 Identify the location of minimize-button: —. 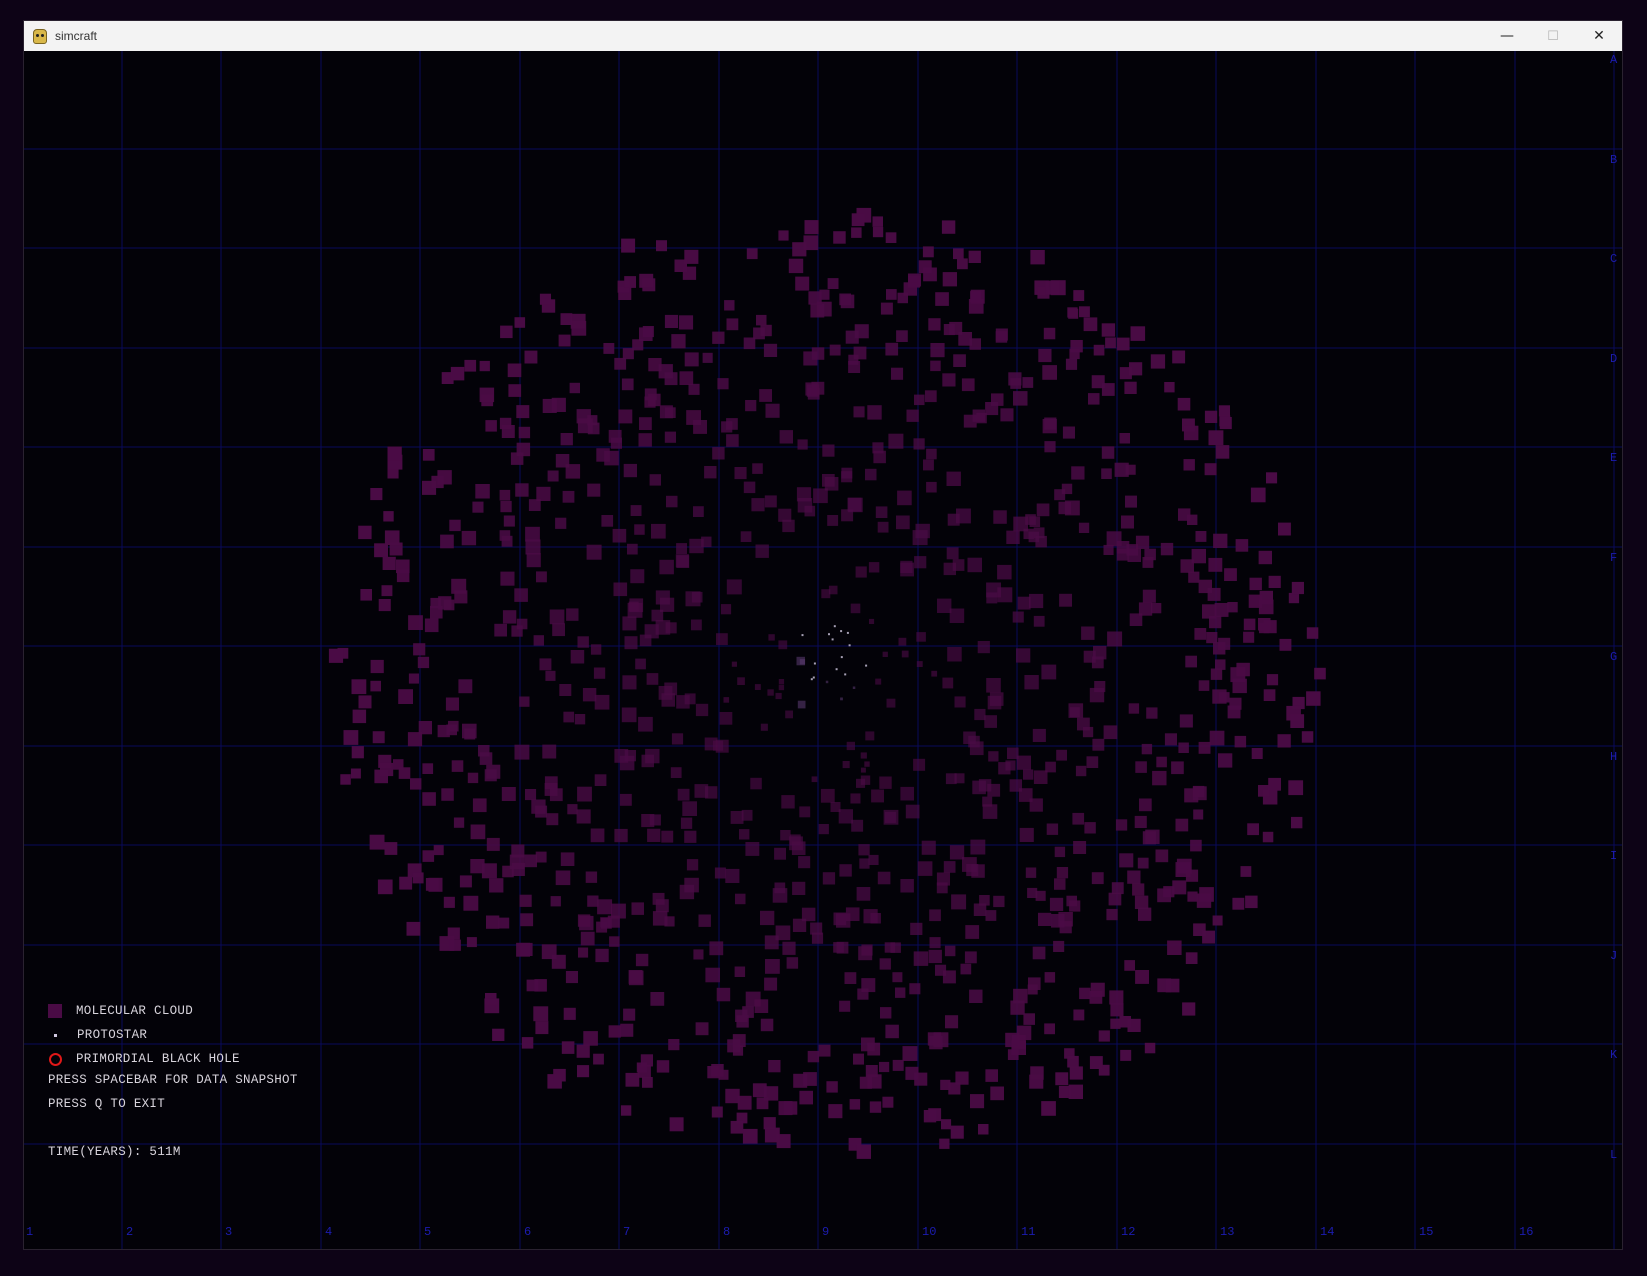
(1507, 36).